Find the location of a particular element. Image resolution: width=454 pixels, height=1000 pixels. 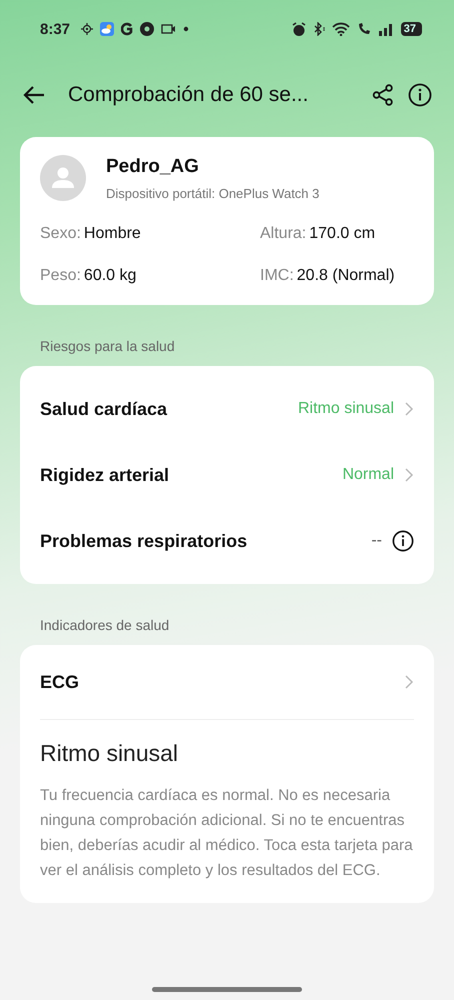

dot-icon is located at coordinates (186, 29).